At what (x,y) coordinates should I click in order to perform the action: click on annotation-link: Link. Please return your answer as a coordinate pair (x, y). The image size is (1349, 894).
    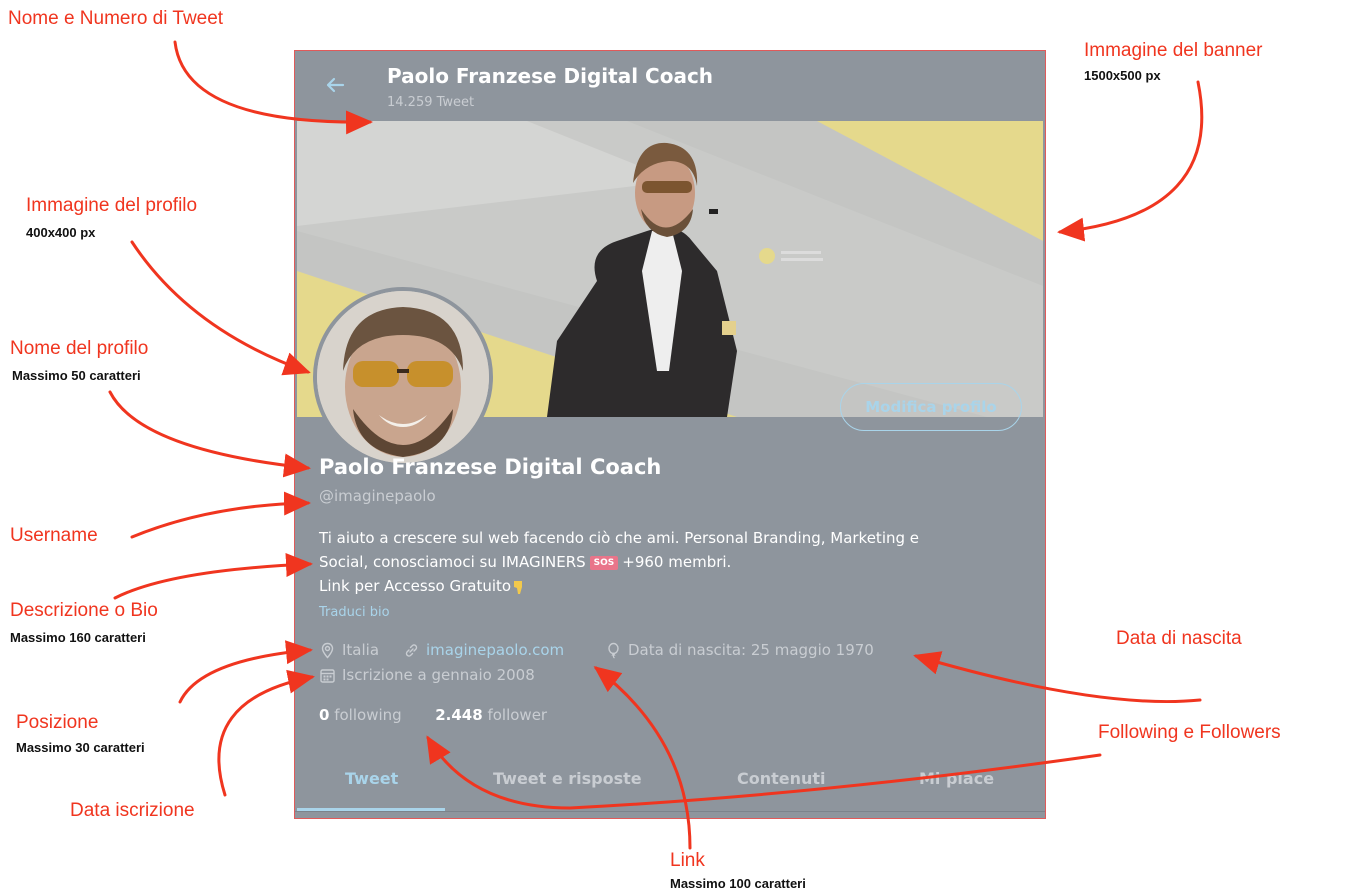
    Looking at the image, I should click on (687, 860).